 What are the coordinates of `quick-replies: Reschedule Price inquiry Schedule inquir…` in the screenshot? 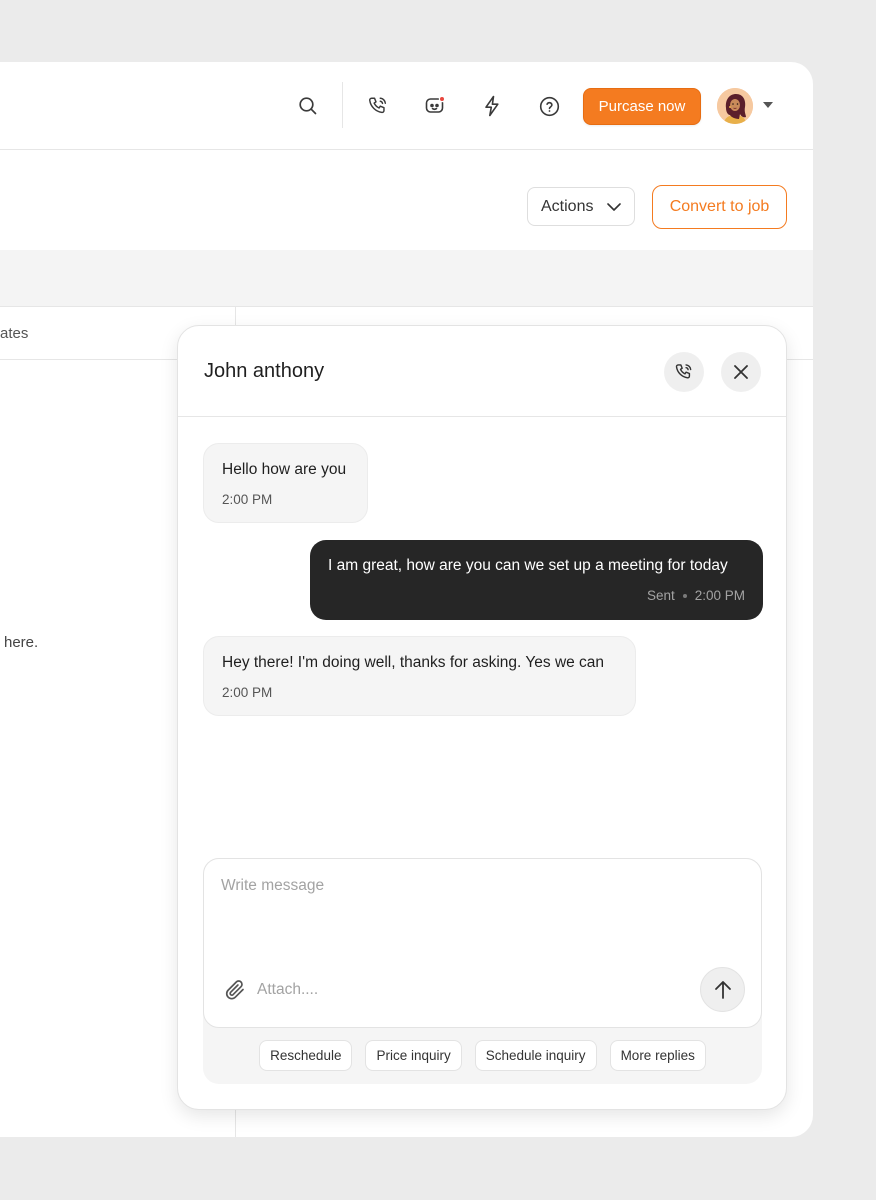 It's located at (482, 1055).